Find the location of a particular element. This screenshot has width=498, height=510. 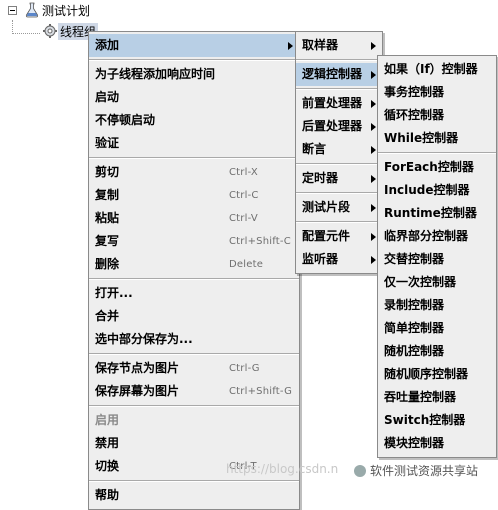

add-submenu-item: 断言 is located at coordinates (339, 149).